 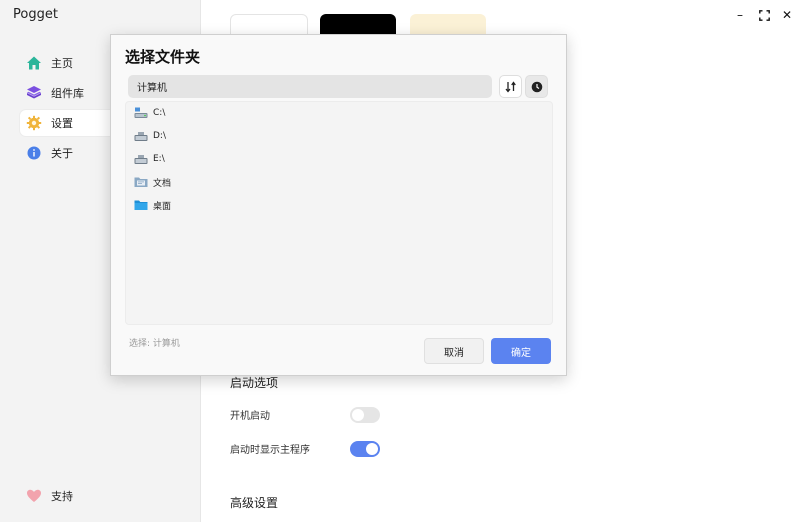 What do you see at coordinates (250, 416) in the screenshot?
I see `autostart-label: 开机启动` at bounding box center [250, 416].